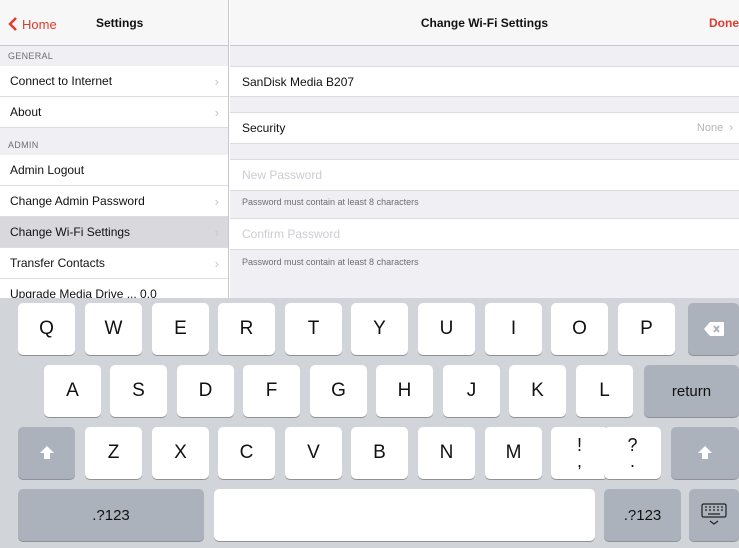  What do you see at coordinates (313, 329) in the screenshot?
I see `key-t: T` at bounding box center [313, 329].